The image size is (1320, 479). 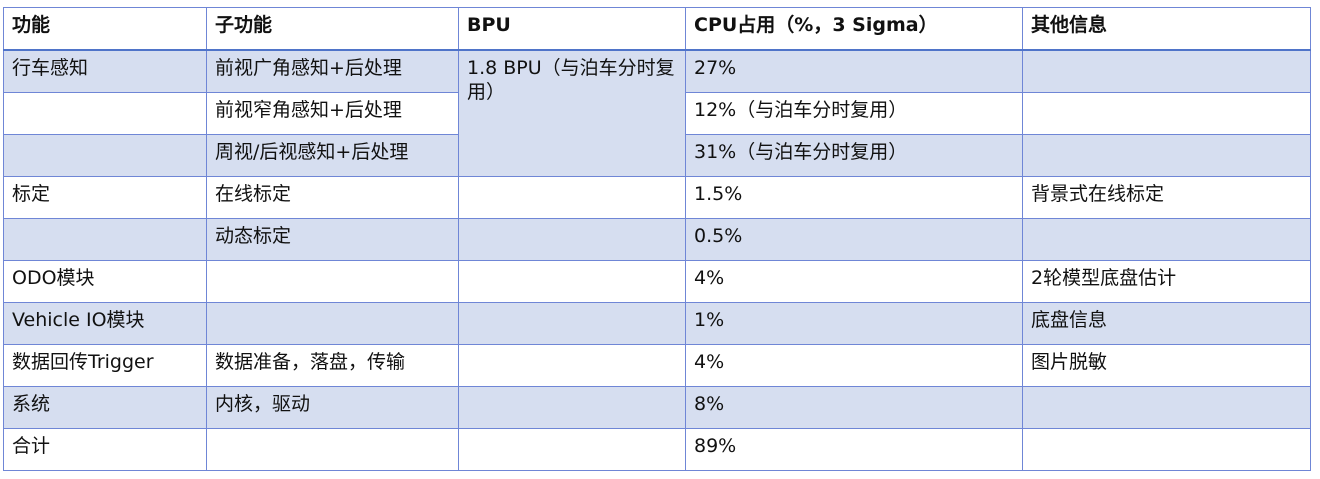 I want to click on table-row: 标定 在线标定 1.5% 背景式在线标定, so click(x=657, y=197).